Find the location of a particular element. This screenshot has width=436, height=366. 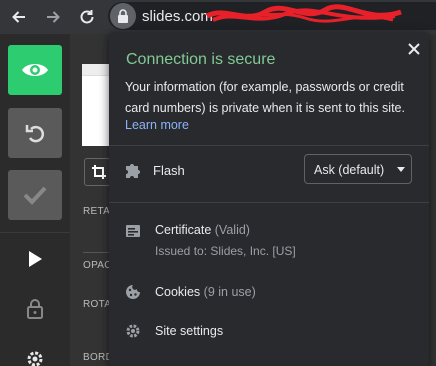

padlock-icon is located at coordinates (35, 309).